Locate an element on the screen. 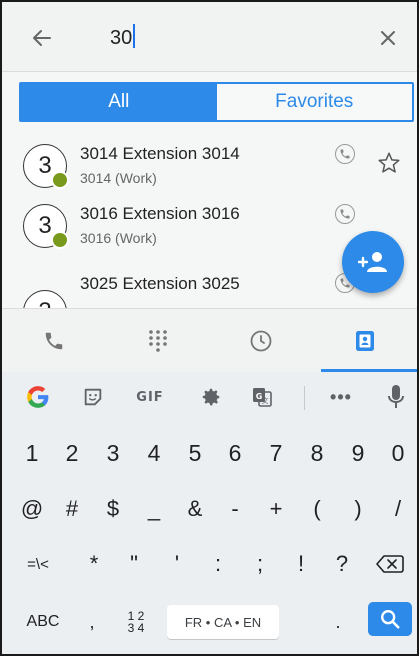  backspace-icon is located at coordinates (390, 564).